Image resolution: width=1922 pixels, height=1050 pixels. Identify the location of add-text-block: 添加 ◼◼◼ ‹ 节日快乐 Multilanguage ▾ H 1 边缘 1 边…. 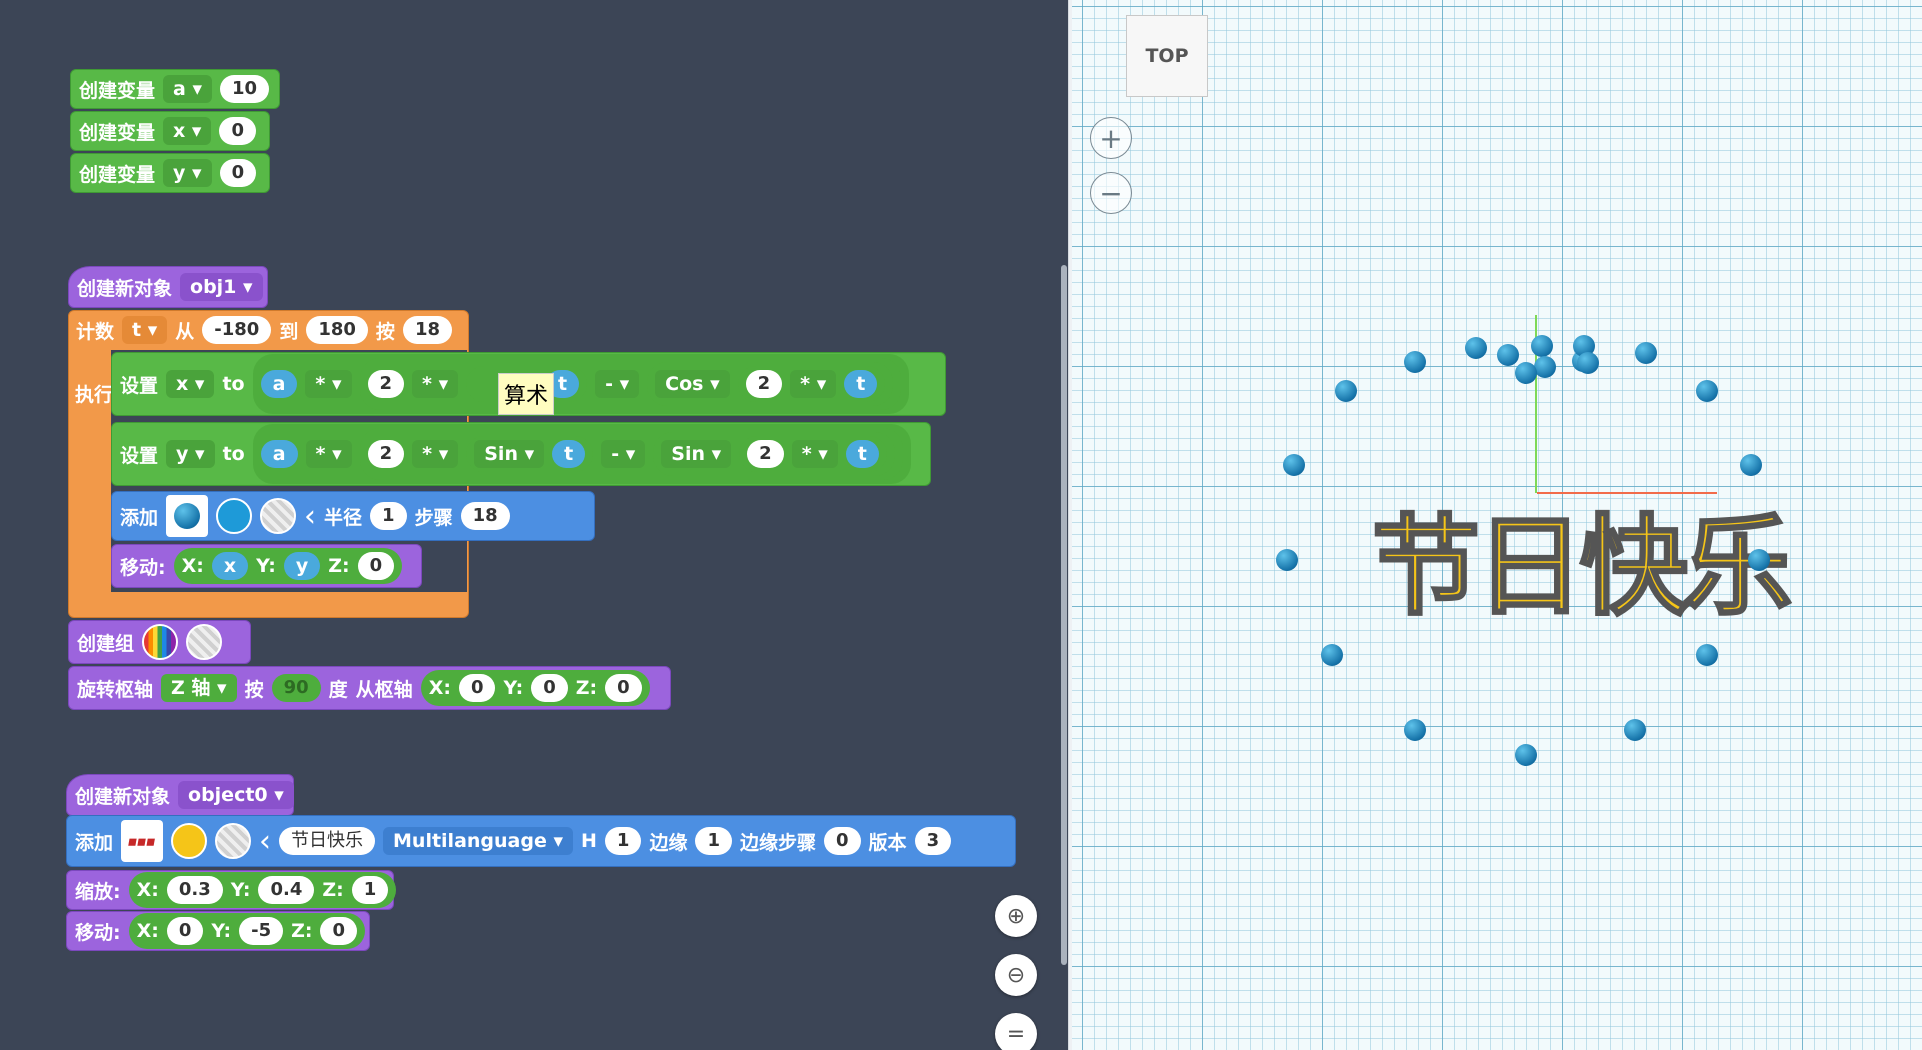
(541, 841).